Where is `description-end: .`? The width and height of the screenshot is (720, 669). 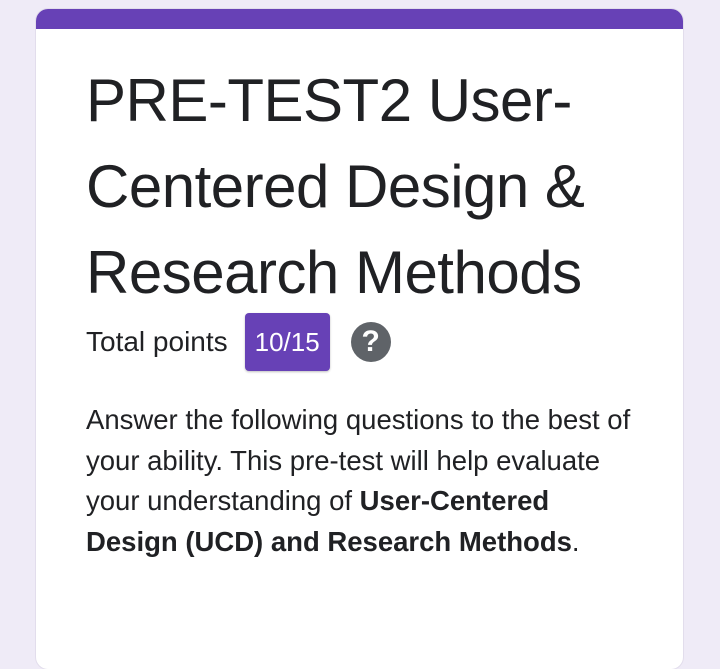
description-end: . is located at coordinates (575, 541).